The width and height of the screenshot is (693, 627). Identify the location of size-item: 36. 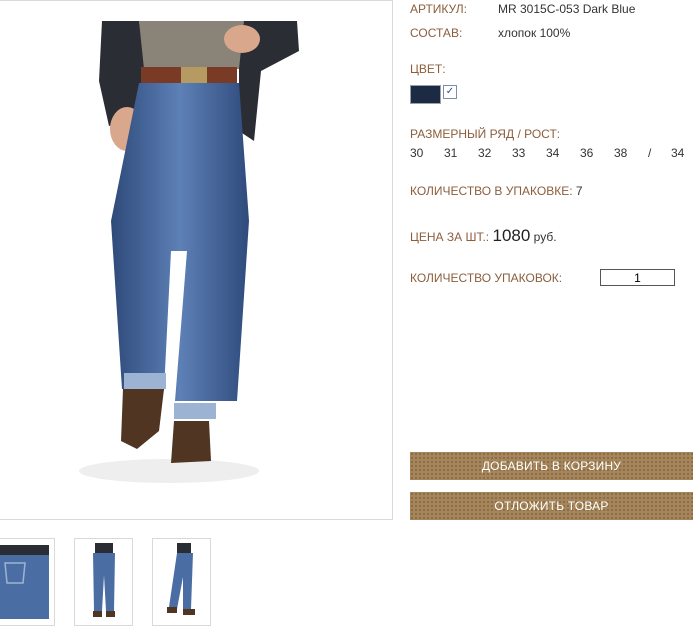
(587, 153).